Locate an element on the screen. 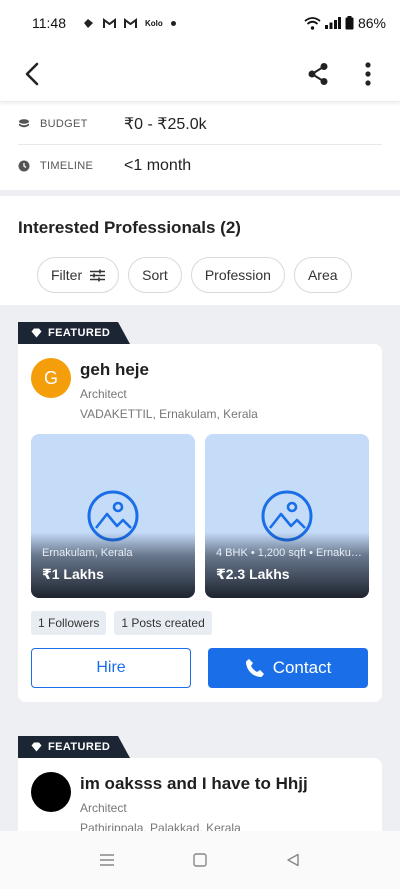  post-price: ₹2.3 Lakhs is located at coordinates (253, 574).